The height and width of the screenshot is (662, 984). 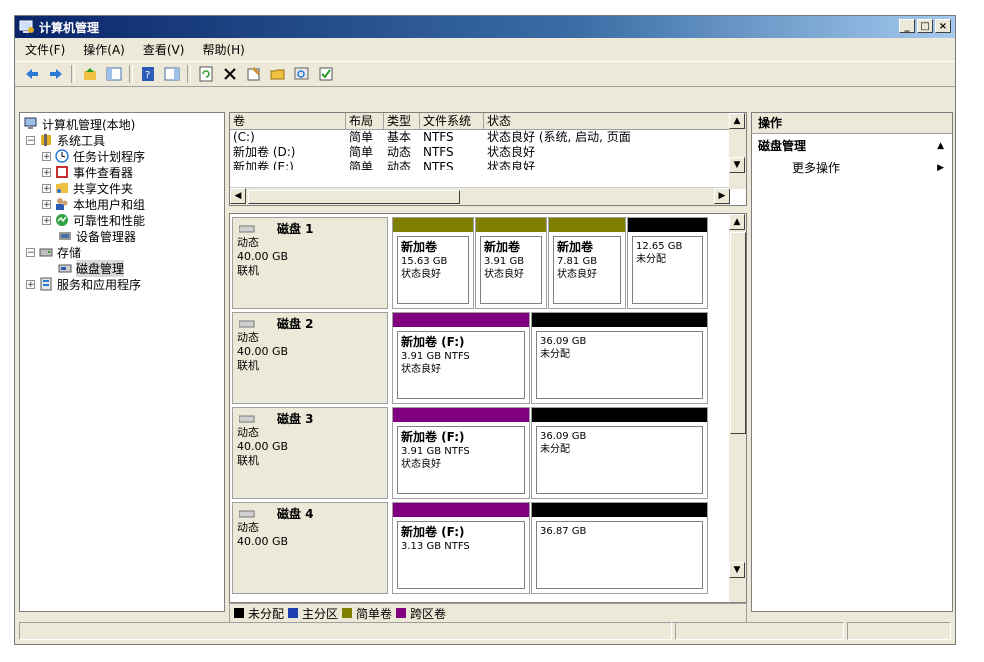 I want to click on show-hide-tree-button, so click(x=114, y=74).